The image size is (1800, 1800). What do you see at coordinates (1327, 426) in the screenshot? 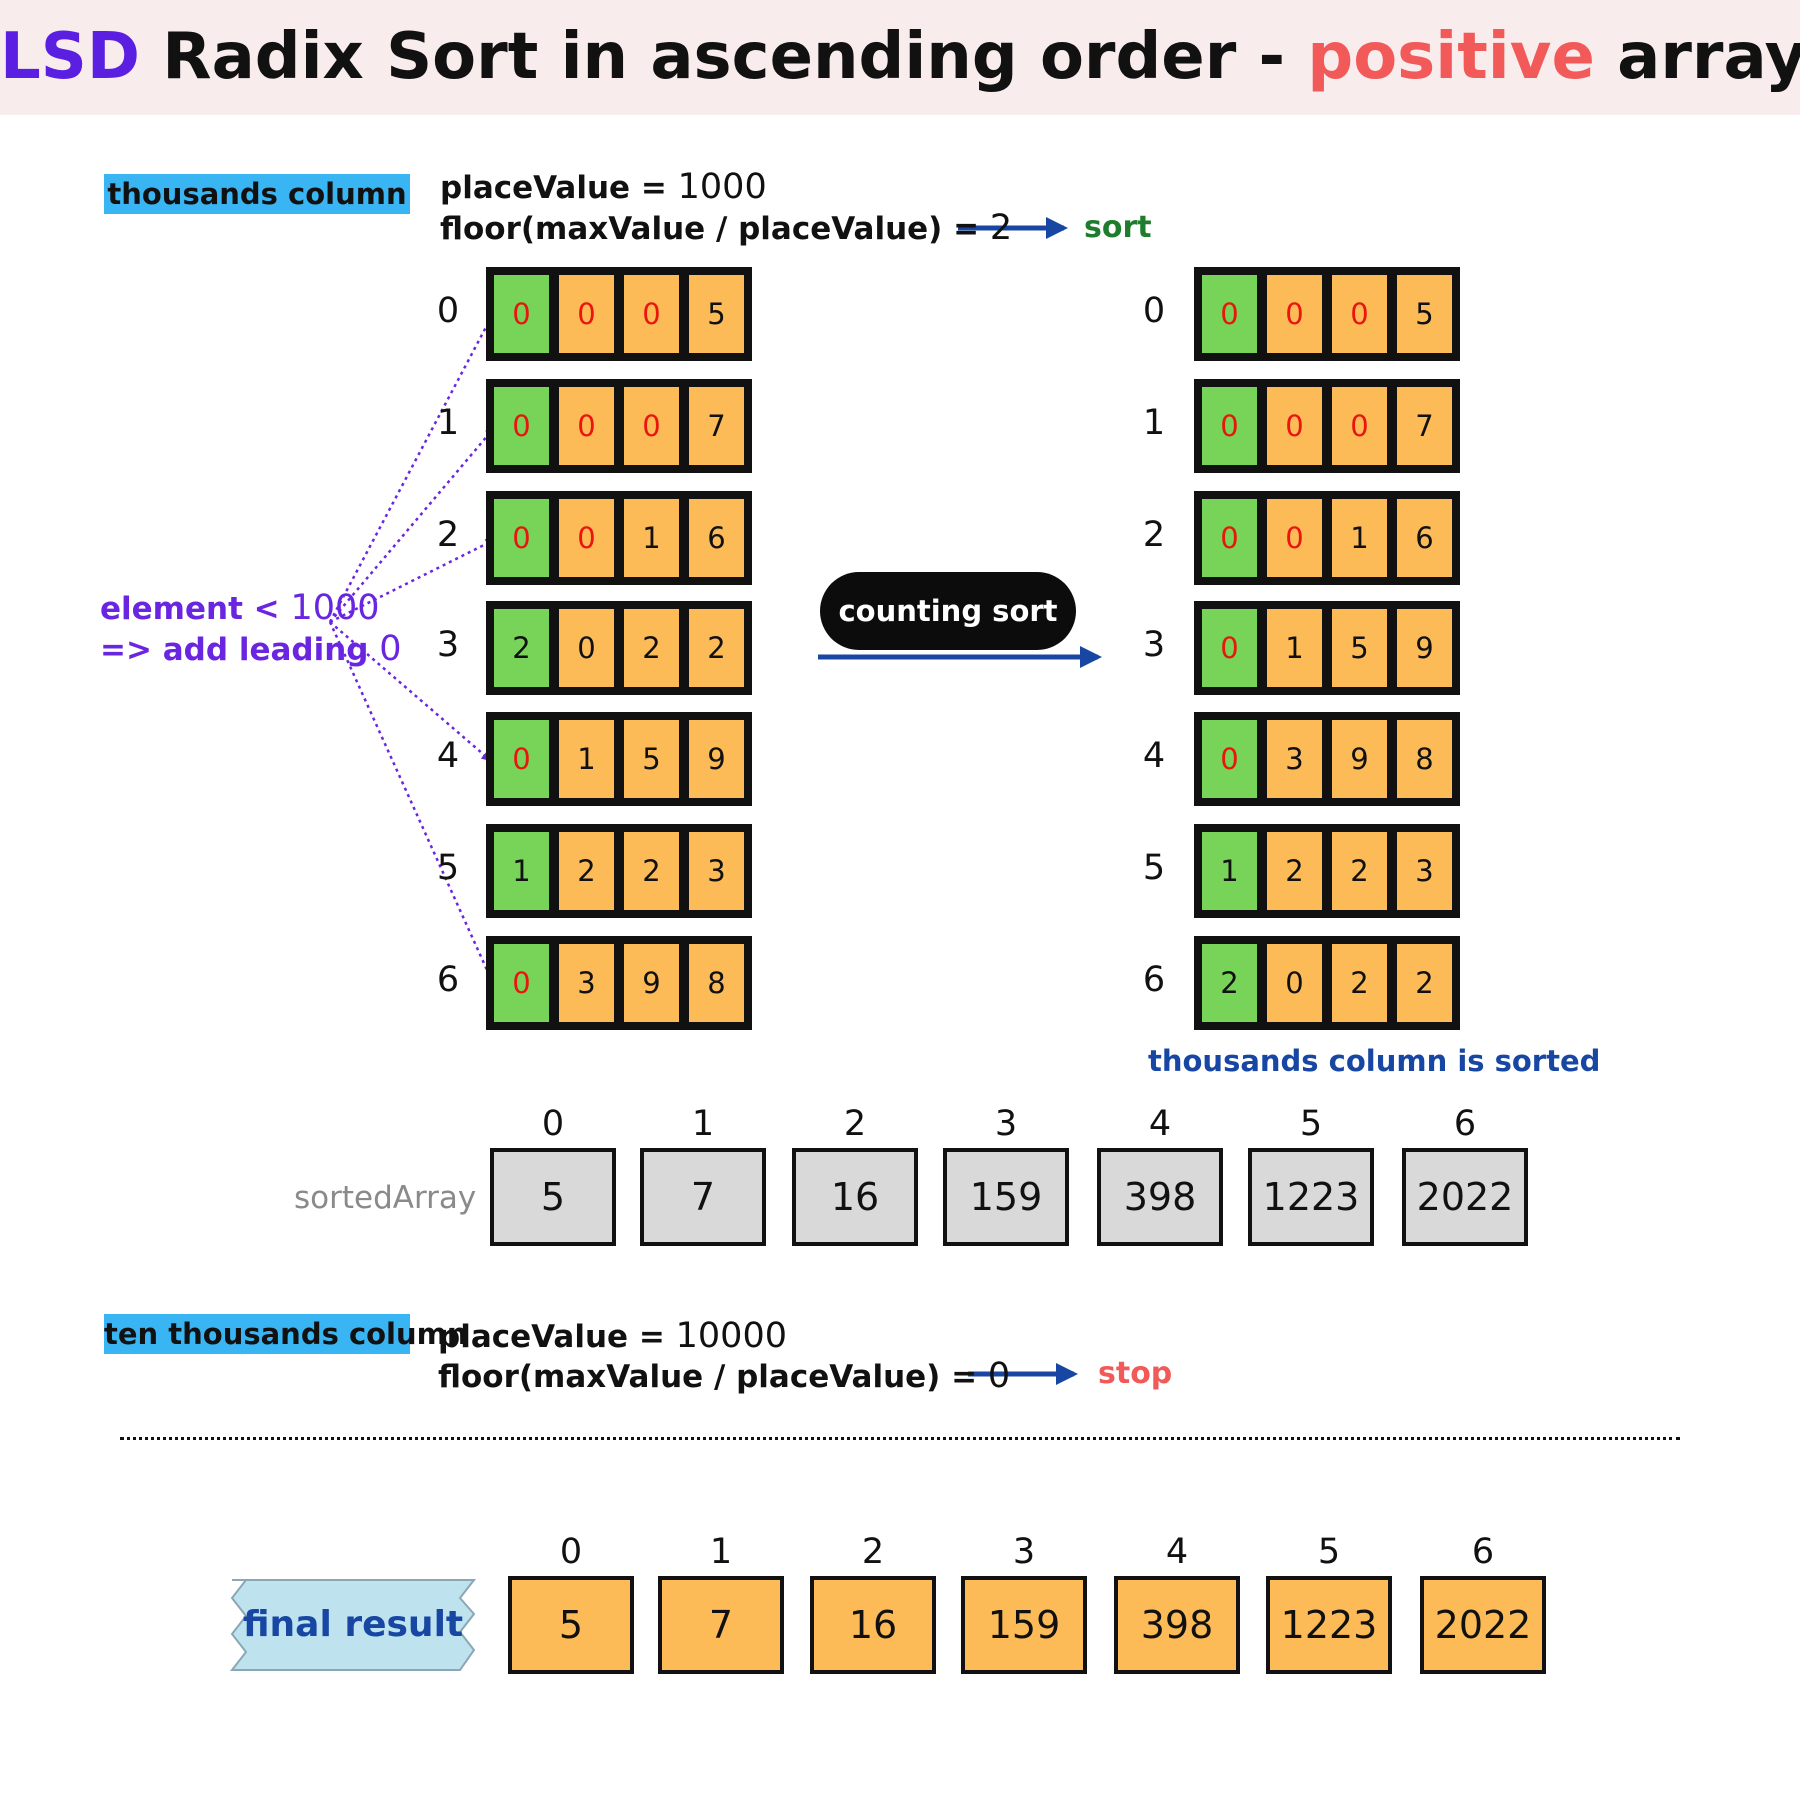
I see `after-row: 0007` at bounding box center [1327, 426].